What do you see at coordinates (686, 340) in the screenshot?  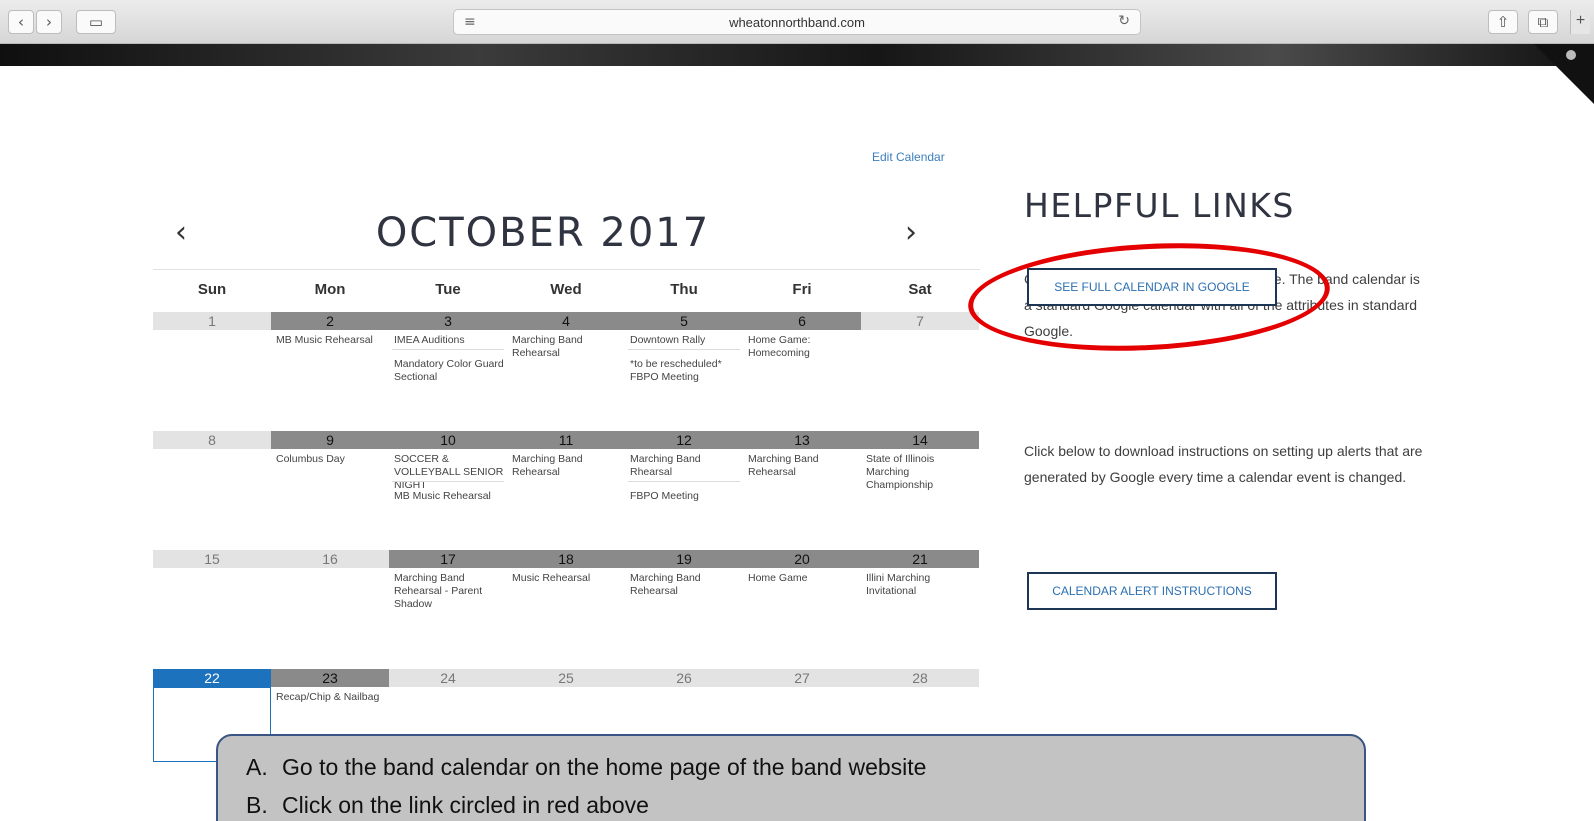 I see `calendar-event: Downtown Rally` at bounding box center [686, 340].